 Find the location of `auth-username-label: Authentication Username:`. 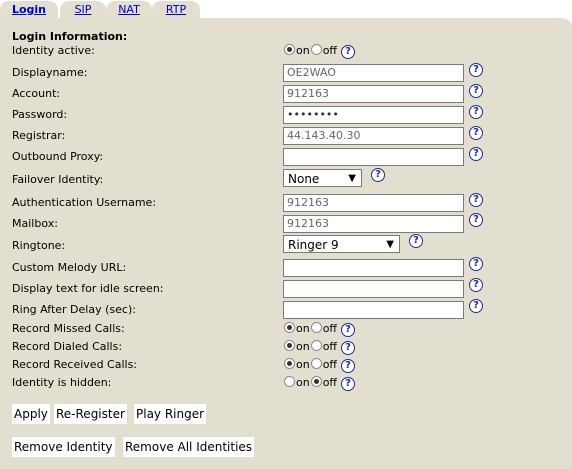

auth-username-label: Authentication Username: is located at coordinates (84, 202).